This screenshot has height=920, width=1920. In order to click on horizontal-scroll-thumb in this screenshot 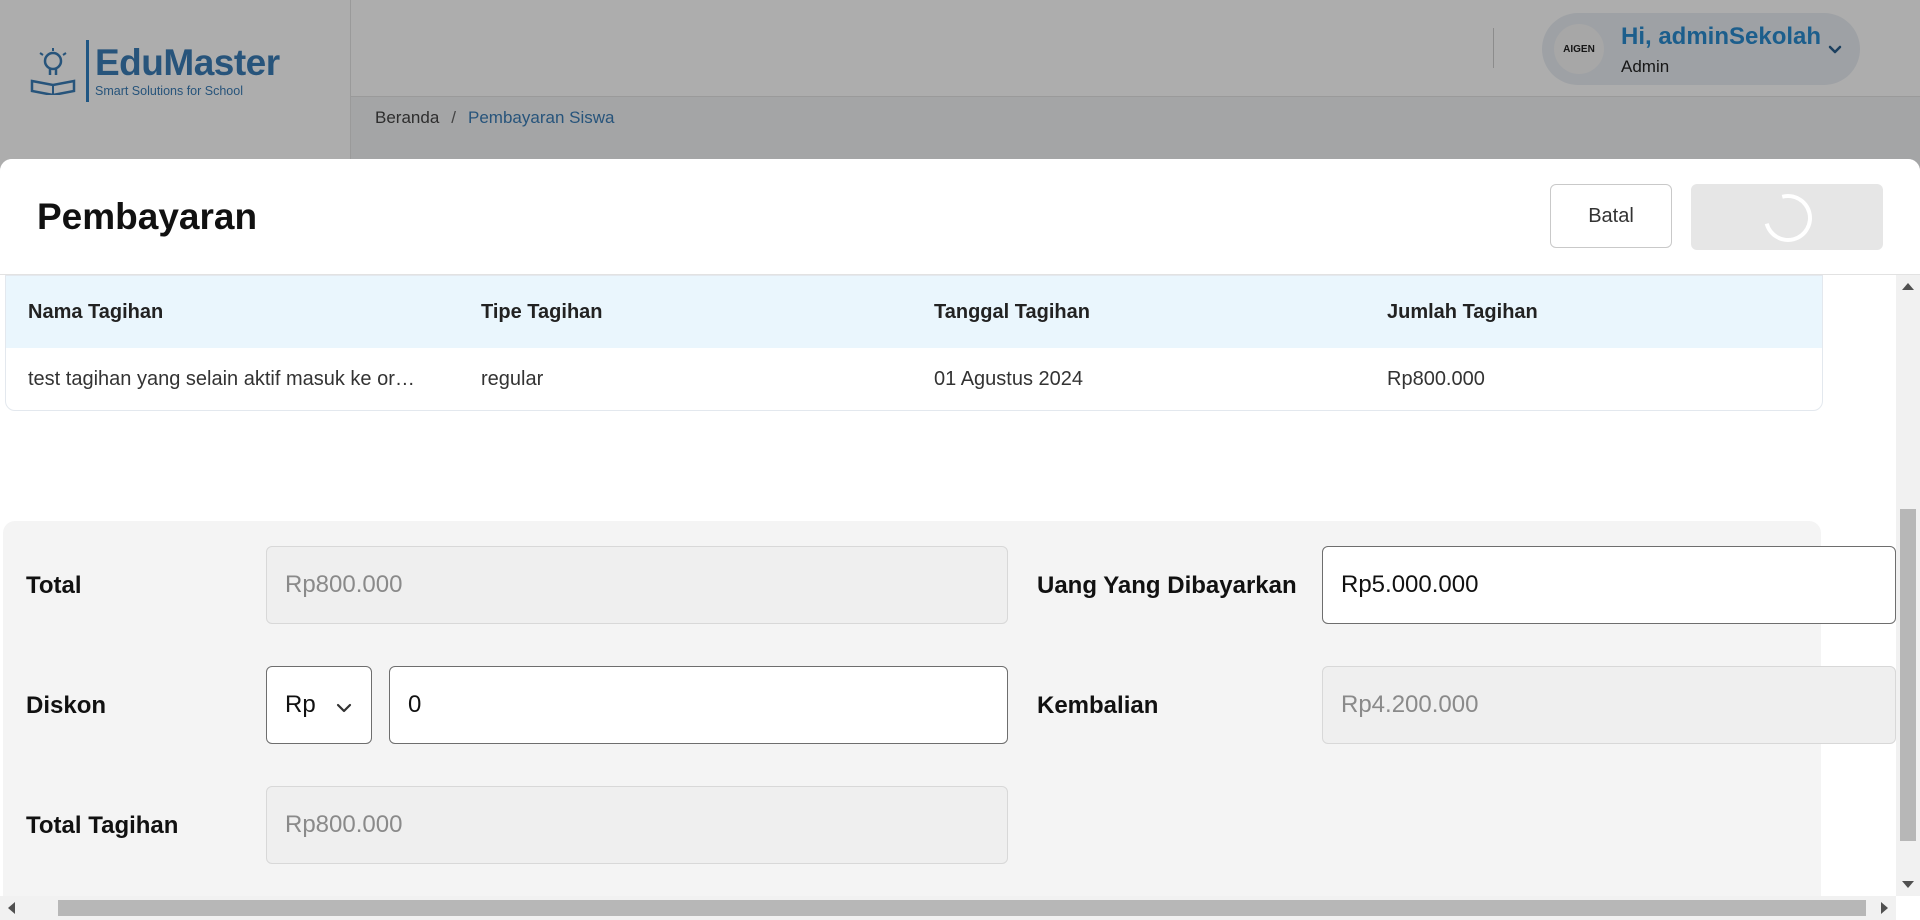, I will do `click(962, 908)`.